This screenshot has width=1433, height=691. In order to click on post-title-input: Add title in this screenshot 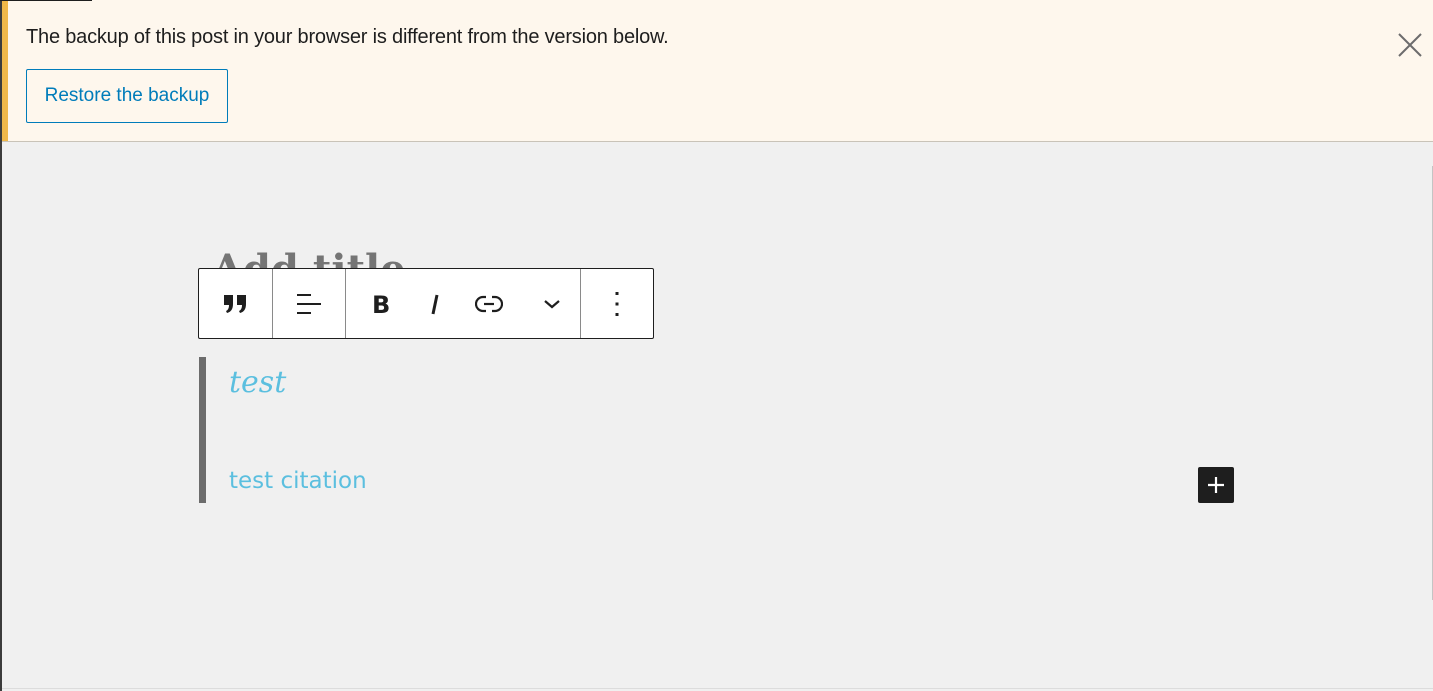, I will do `click(309, 254)`.